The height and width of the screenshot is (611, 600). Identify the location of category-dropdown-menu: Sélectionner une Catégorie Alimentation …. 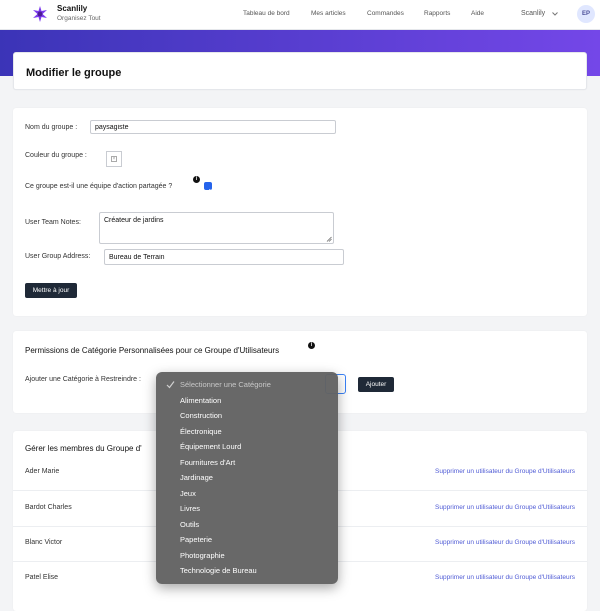
(247, 478).